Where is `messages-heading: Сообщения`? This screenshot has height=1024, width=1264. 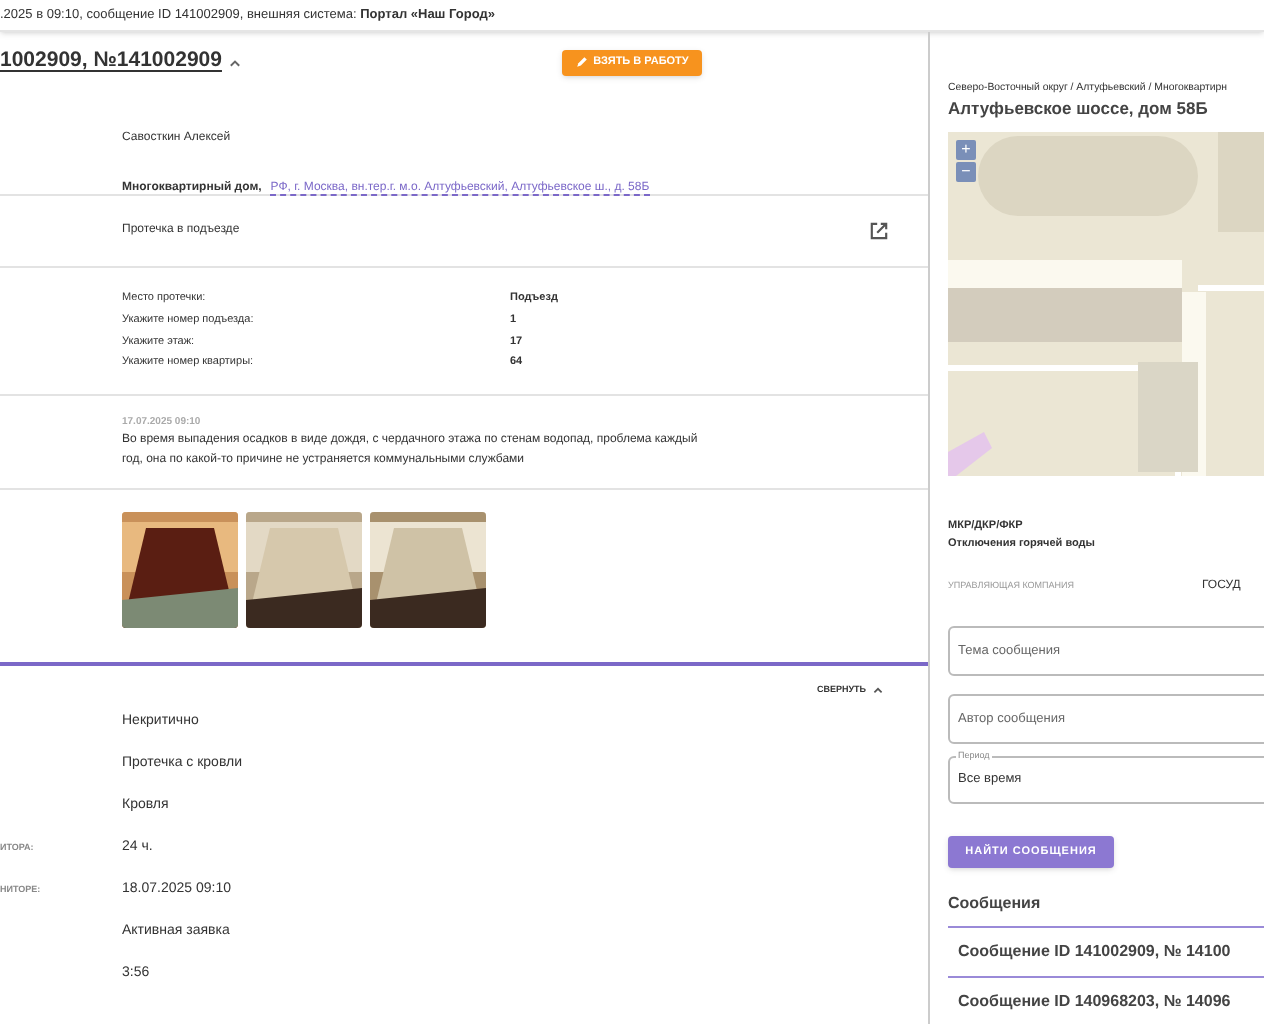 messages-heading: Сообщения is located at coordinates (994, 903).